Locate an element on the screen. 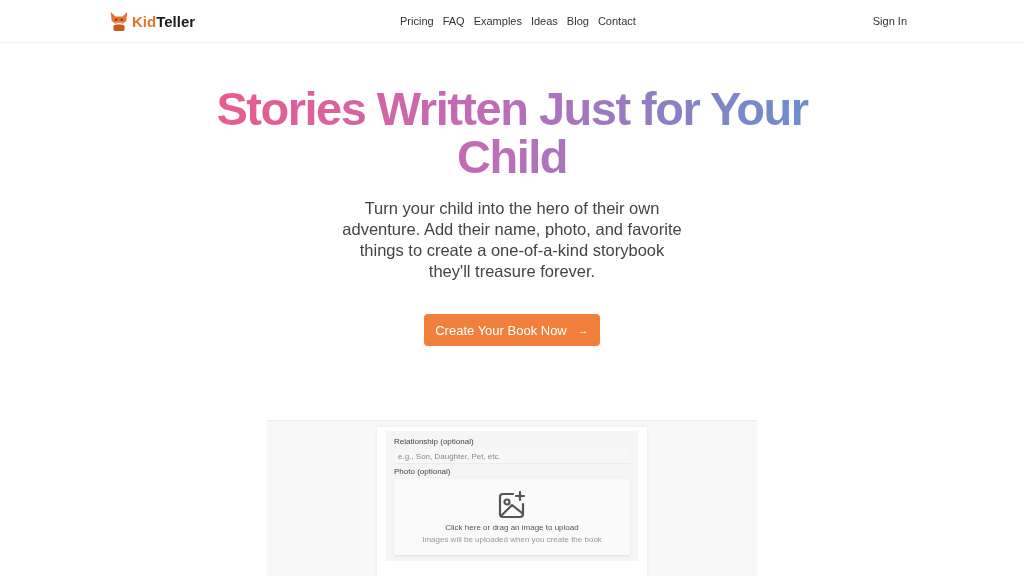 The height and width of the screenshot is (576, 1024). upload-area: Click here or drag an image to upload Images will be uploaded when you create the book is located at coordinates (512, 517).